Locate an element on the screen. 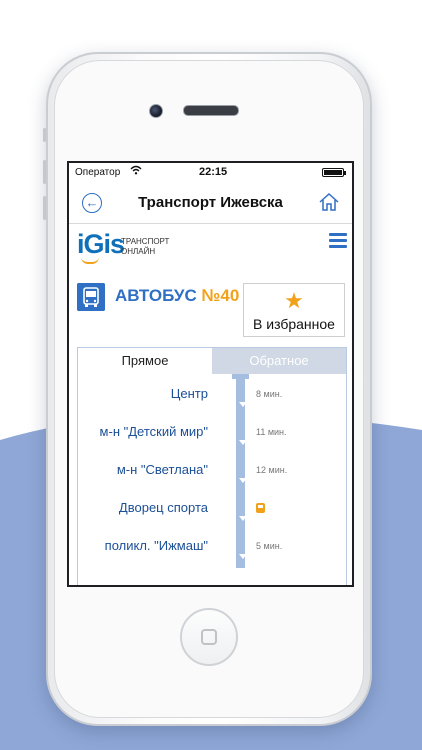 Image resolution: width=422 pixels, height=750 pixels. stop-eta: 11 мин. is located at coordinates (271, 432).